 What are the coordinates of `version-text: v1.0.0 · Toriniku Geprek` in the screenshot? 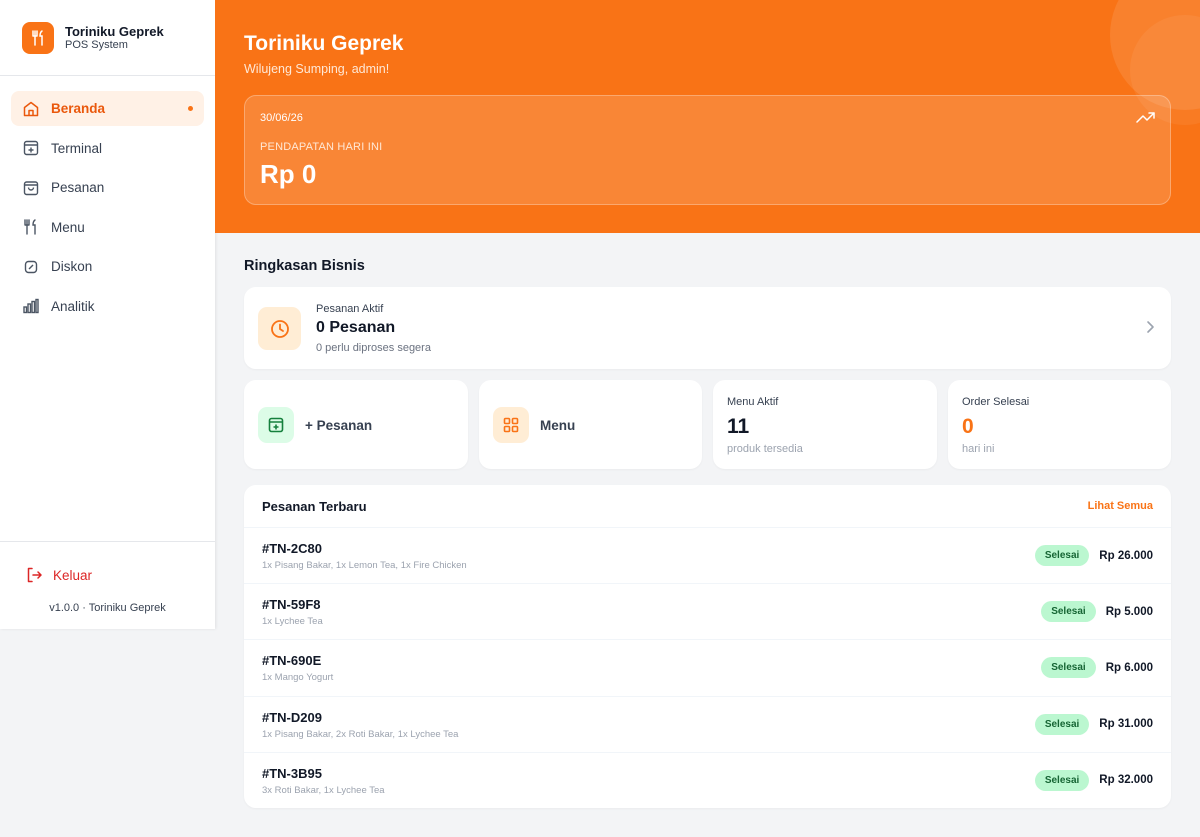 It's located at (107, 608).